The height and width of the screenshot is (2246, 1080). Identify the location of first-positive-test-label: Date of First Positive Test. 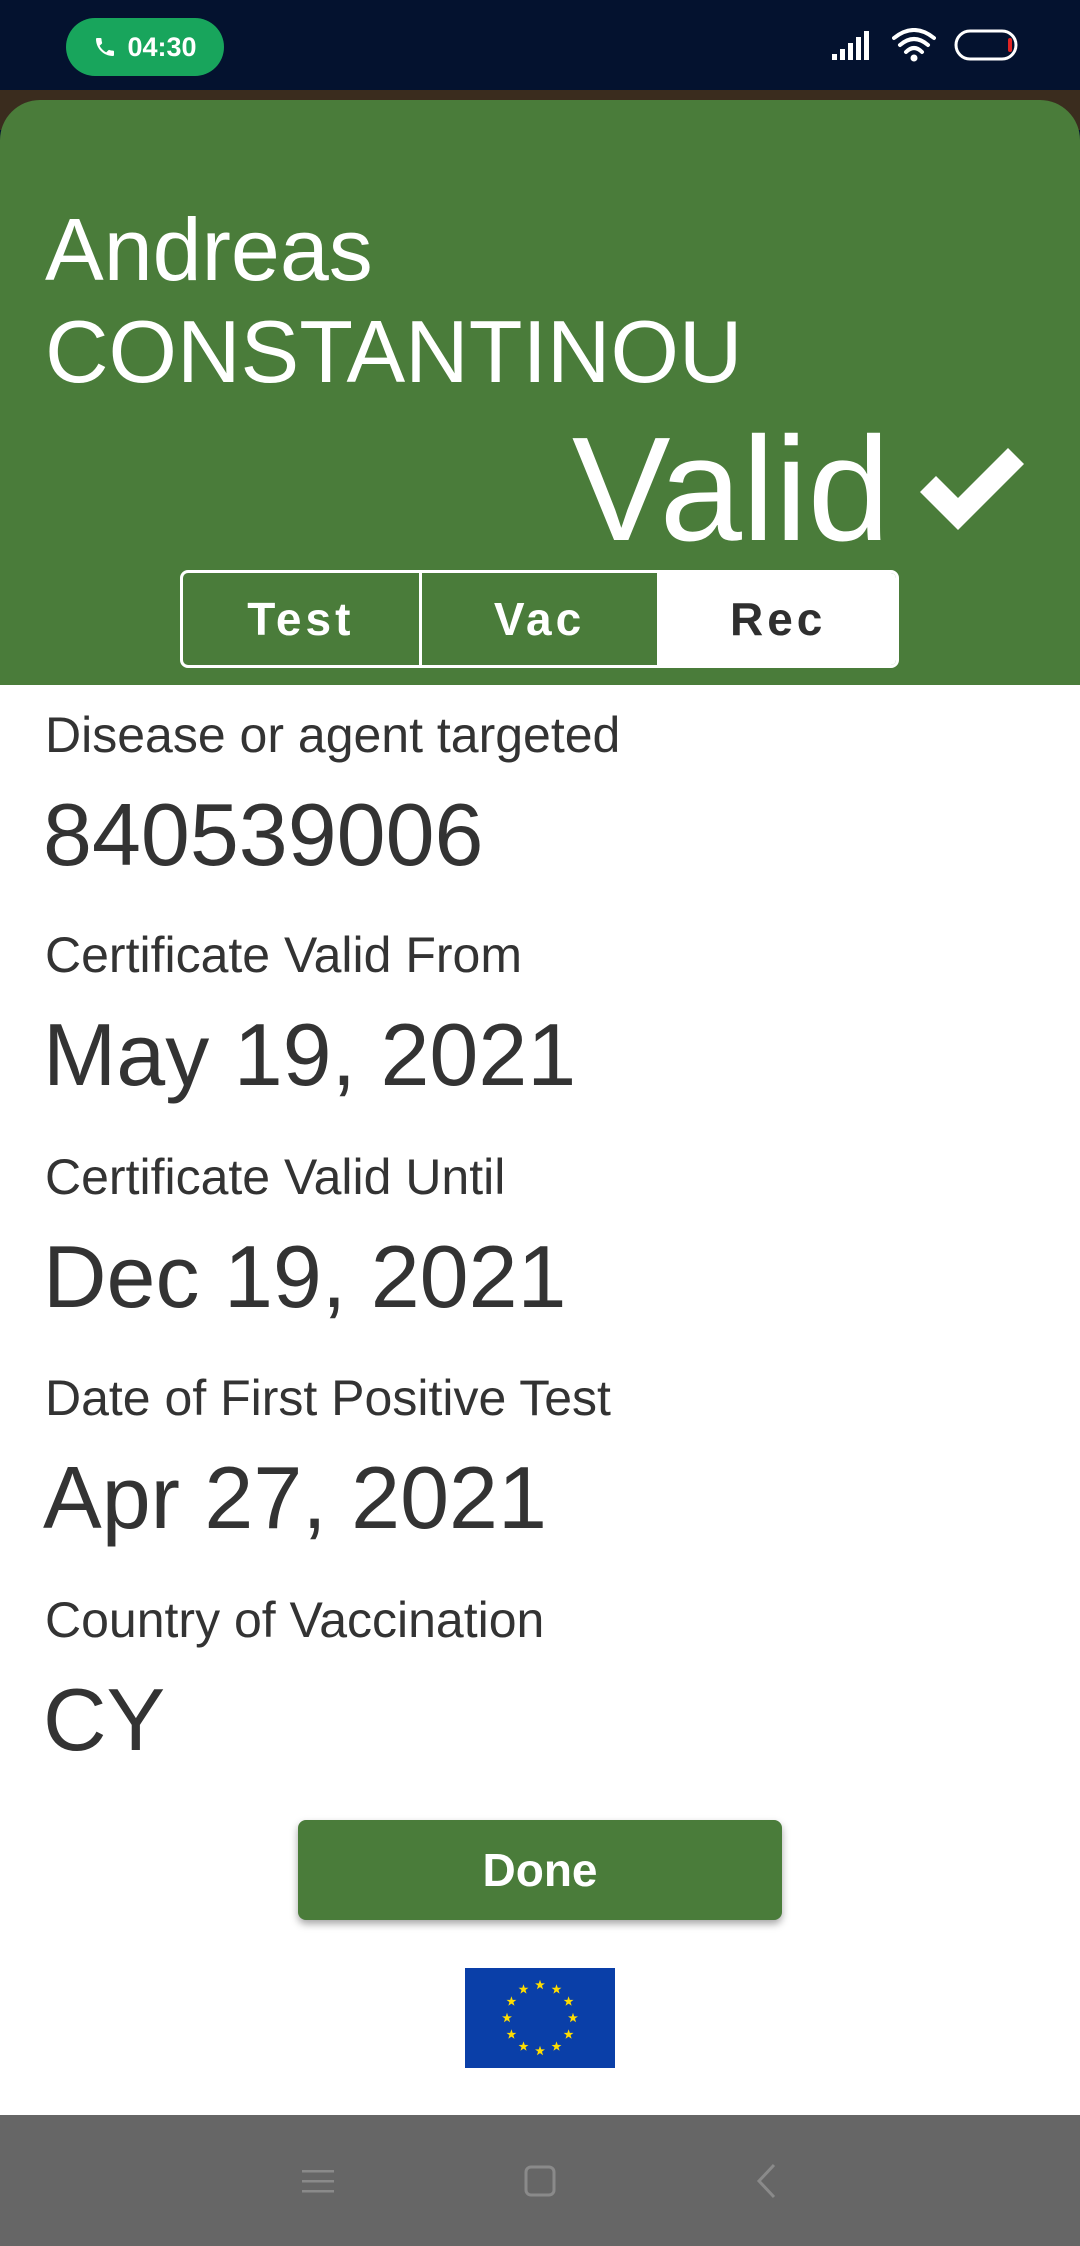
(328, 1398).